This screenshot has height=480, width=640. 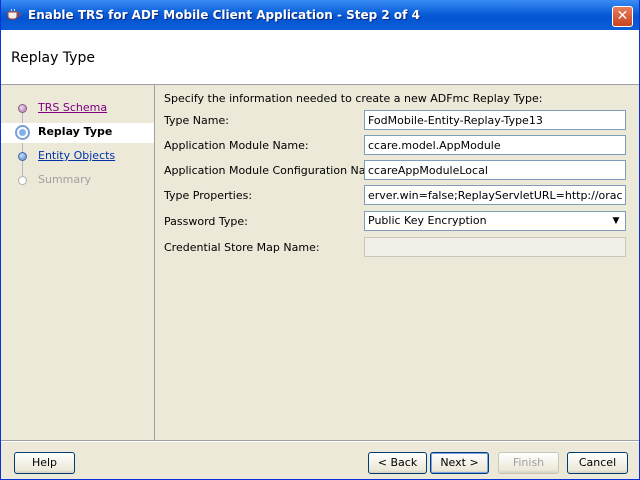 I want to click on nav-step-summary: Summary, so click(x=77, y=181).